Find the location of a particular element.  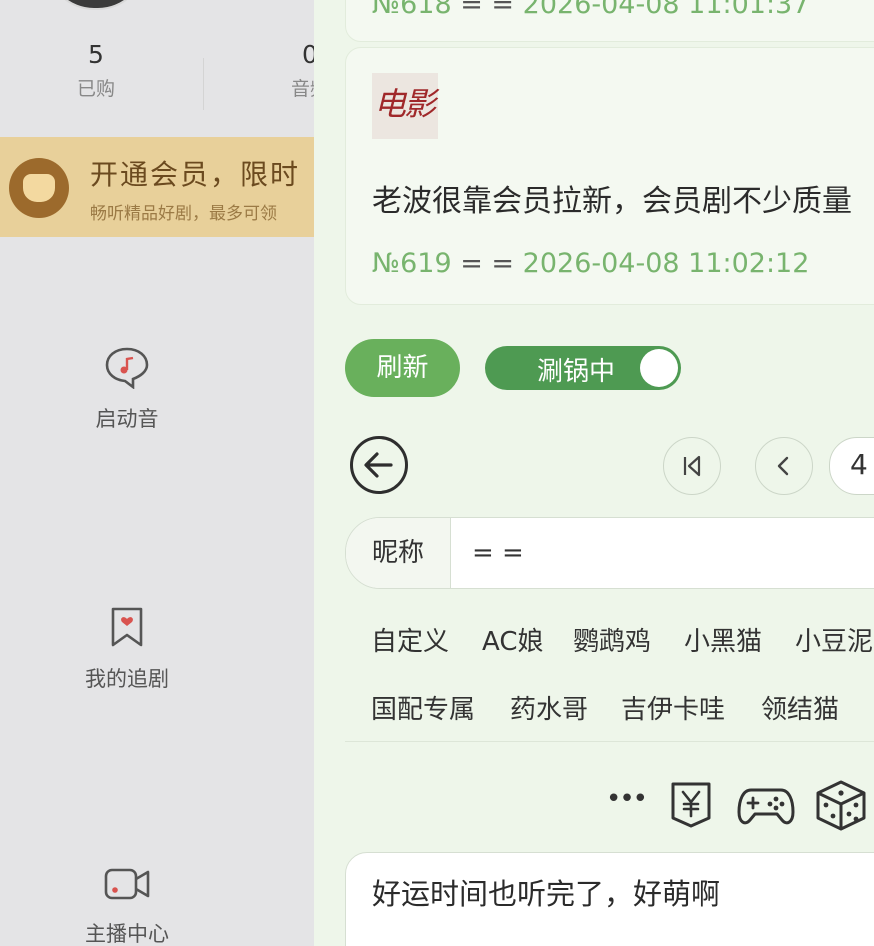

menu-item-startup-sound-label: 启动音 is located at coordinates (127, 419).